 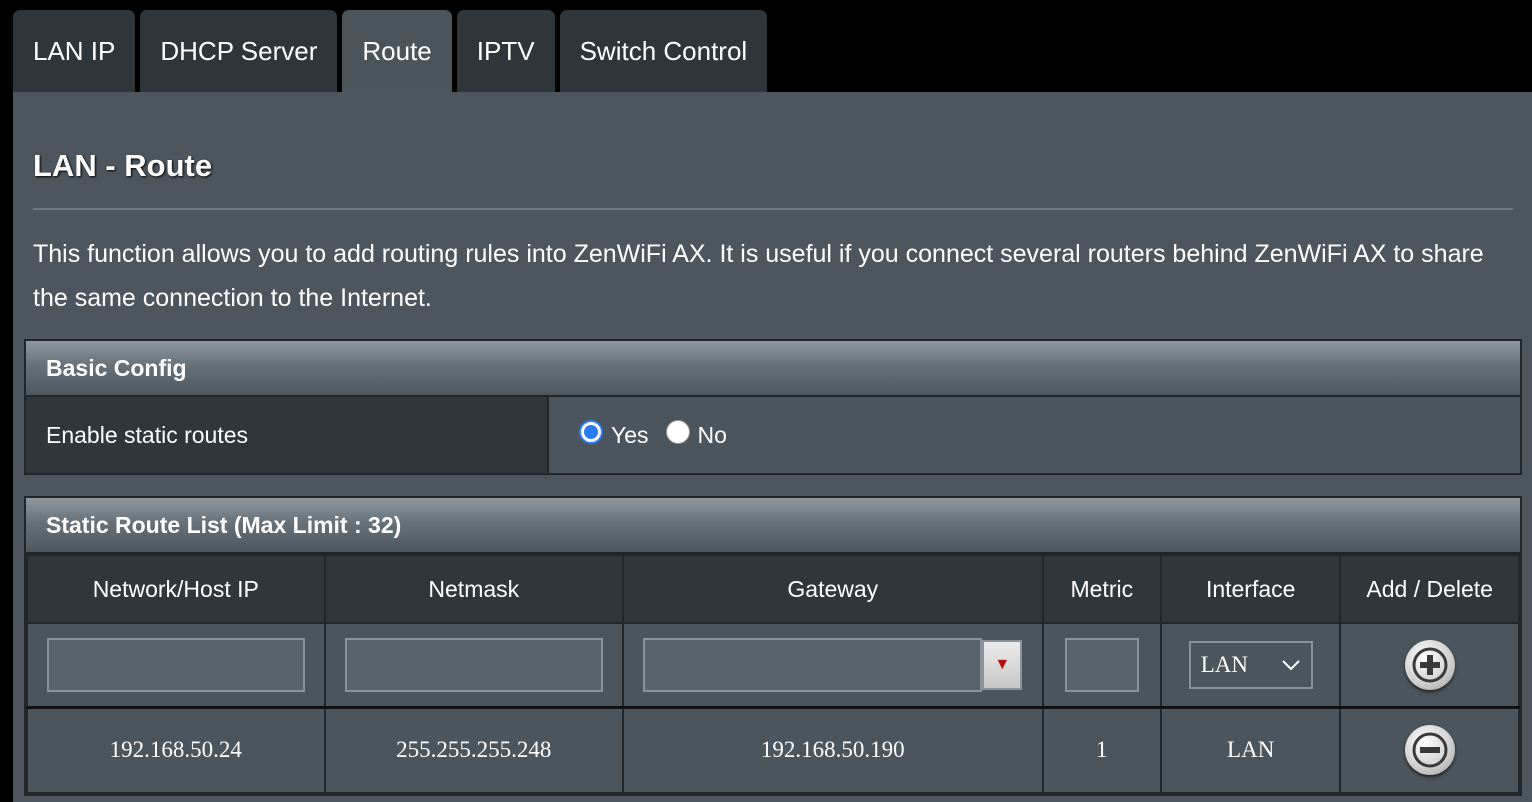 I want to click on gateway-input-cell: ▼, so click(x=833, y=665).